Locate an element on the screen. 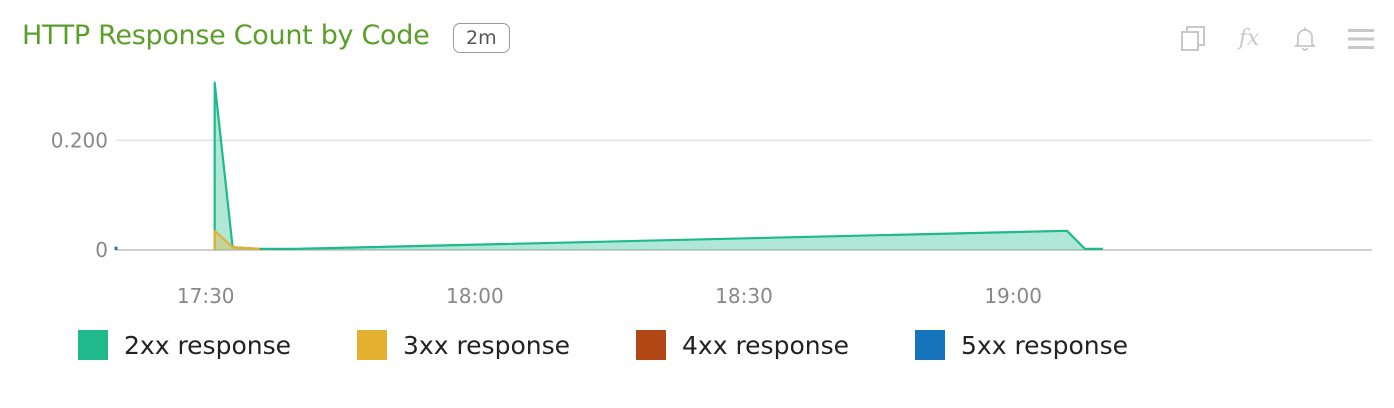  y-tick-label: 0.200 is located at coordinates (79, 140).